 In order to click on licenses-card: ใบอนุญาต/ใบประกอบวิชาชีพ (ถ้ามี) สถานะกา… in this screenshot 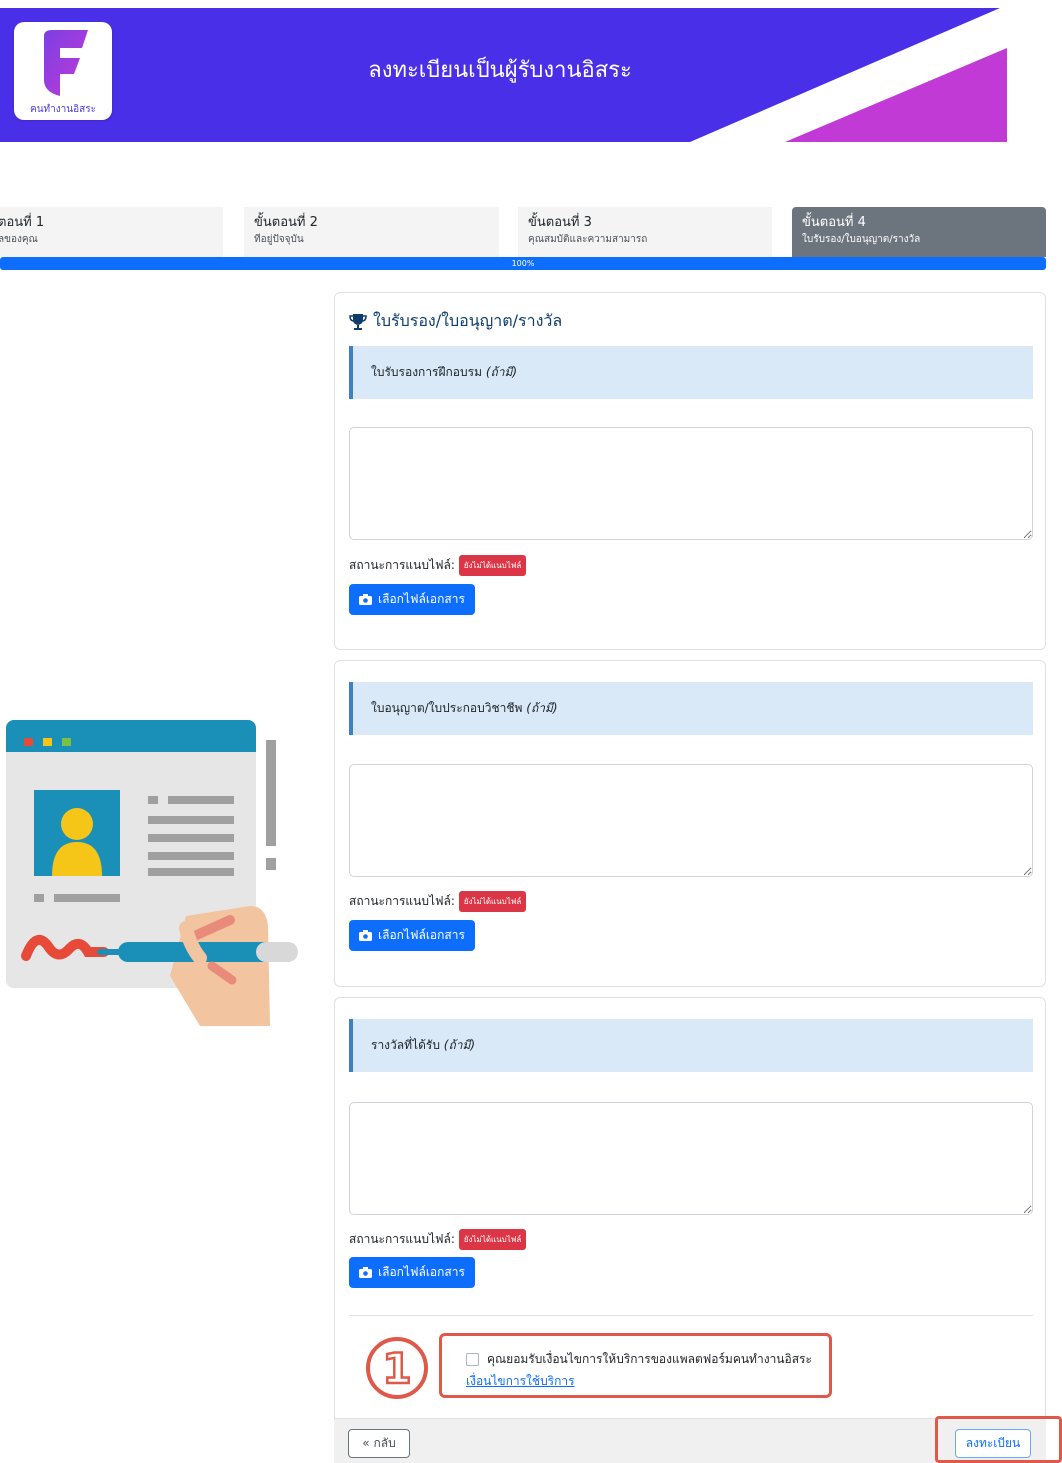, I will do `click(690, 823)`.